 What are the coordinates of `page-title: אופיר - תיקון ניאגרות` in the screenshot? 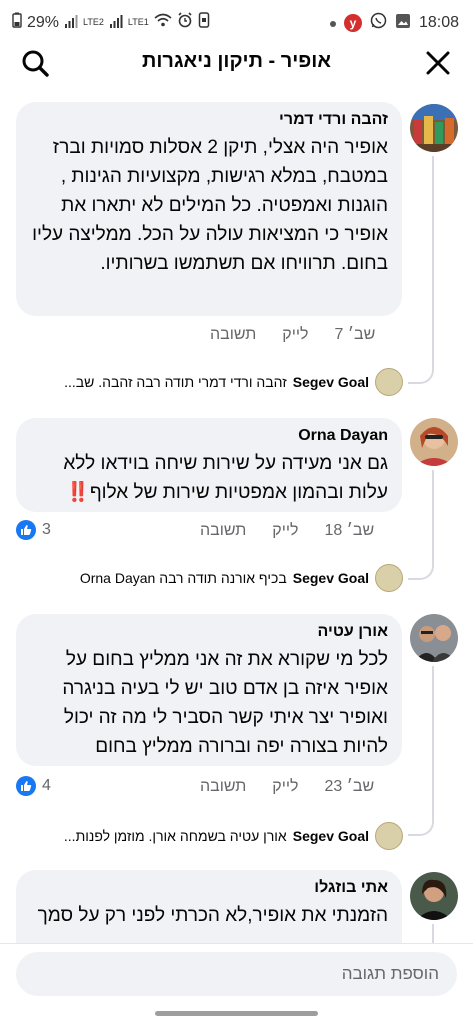 It's located at (236, 61).